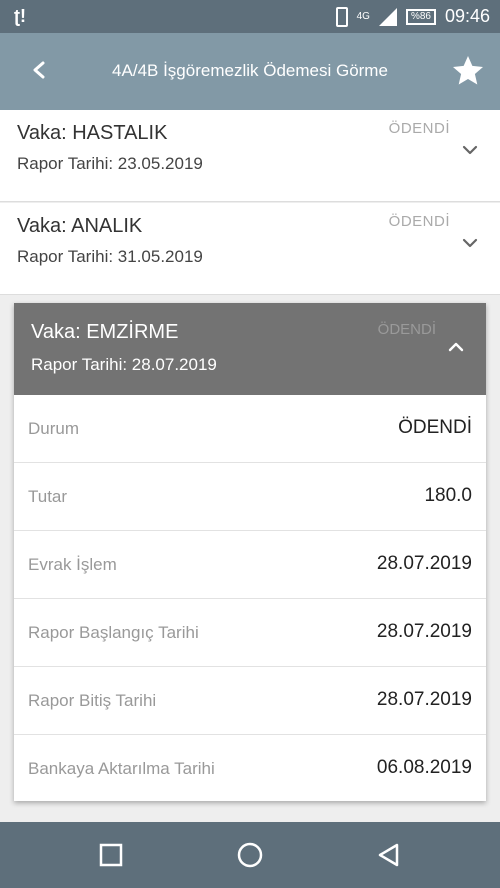 This screenshot has width=500, height=888. I want to click on status-bar-right: 4G %86 09:46, so click(412, 16).